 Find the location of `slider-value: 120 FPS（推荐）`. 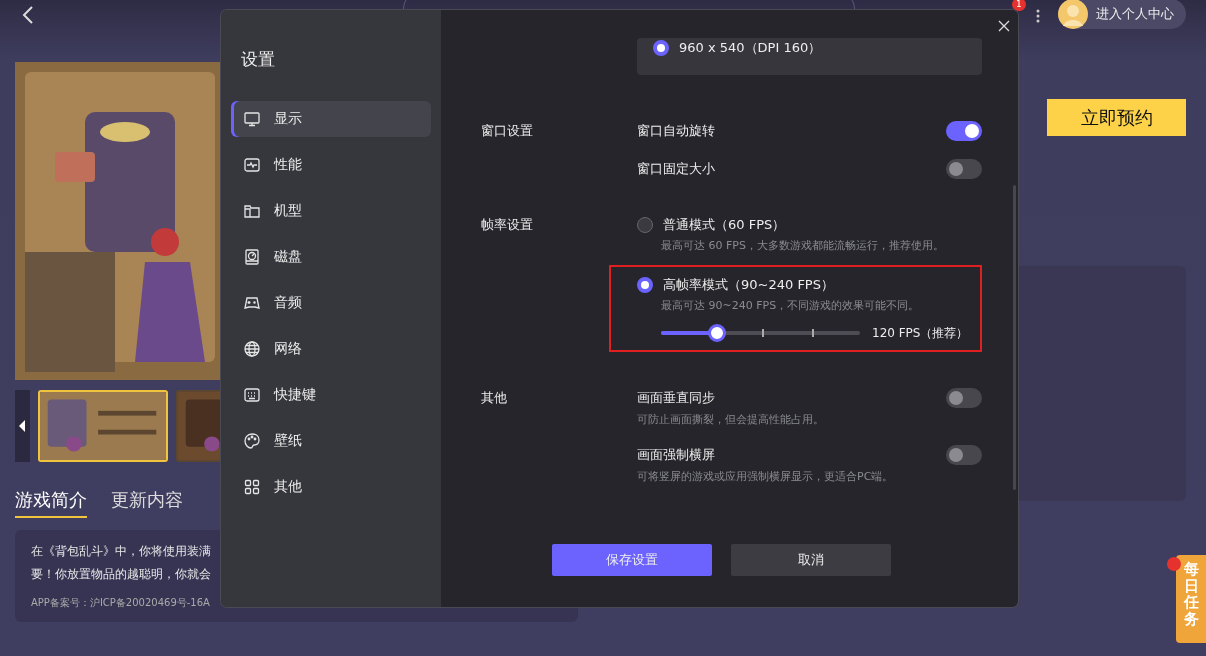

slider-value: 120 FPS（推荐） is located at coordinates (920, 333).